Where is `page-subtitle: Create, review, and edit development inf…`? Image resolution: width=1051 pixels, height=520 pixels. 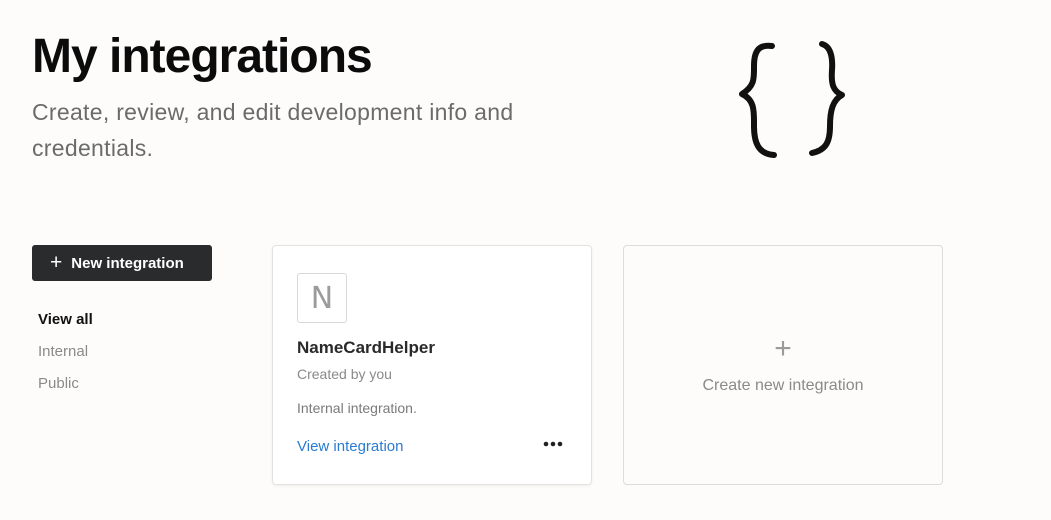 page-subtitle: Create, review, and edit development inf… is located at coordinates (273, 130).